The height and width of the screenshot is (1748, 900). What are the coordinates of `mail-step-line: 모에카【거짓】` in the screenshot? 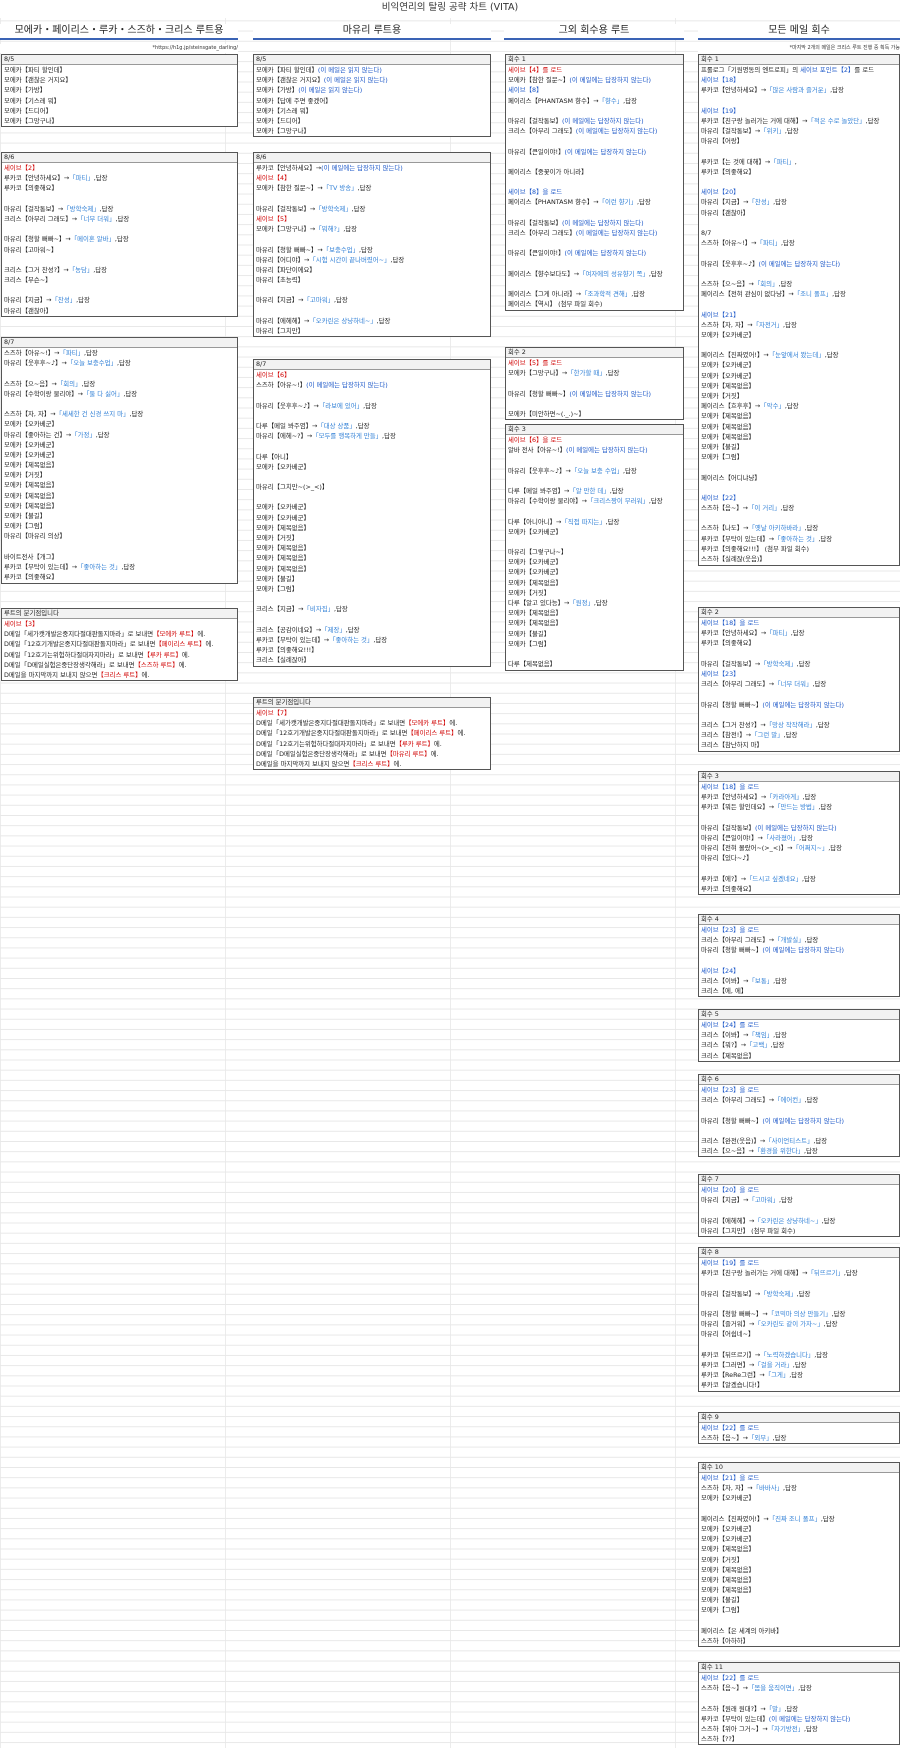 It's located at (119, 475).